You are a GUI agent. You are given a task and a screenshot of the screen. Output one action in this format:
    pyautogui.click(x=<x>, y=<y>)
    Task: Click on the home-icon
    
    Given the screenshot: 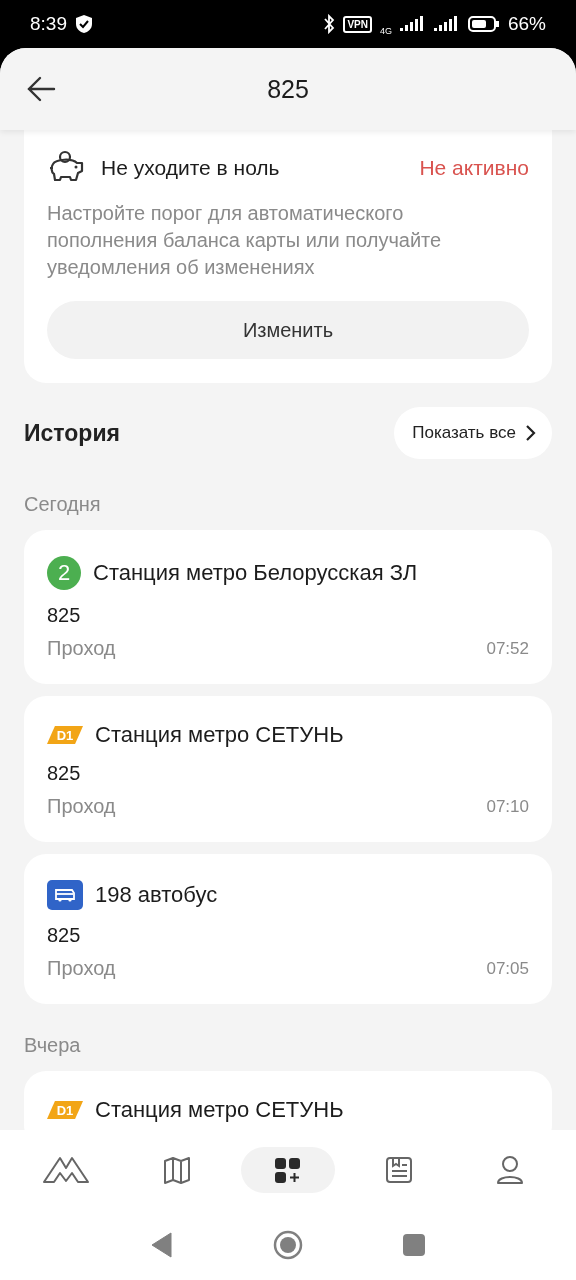 What is the action you would take?
    pyautogui.click(x=288, y=1245)
    